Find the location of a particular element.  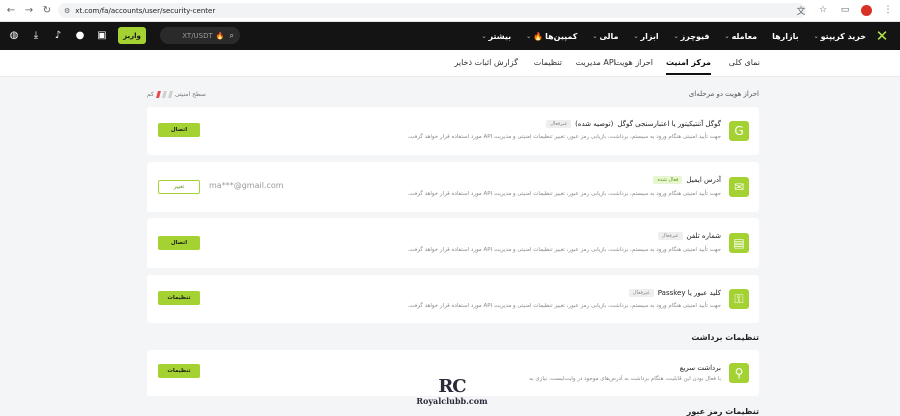

card-title-text: کلید عبور یا Passkey is located at coordinates (689, 293).